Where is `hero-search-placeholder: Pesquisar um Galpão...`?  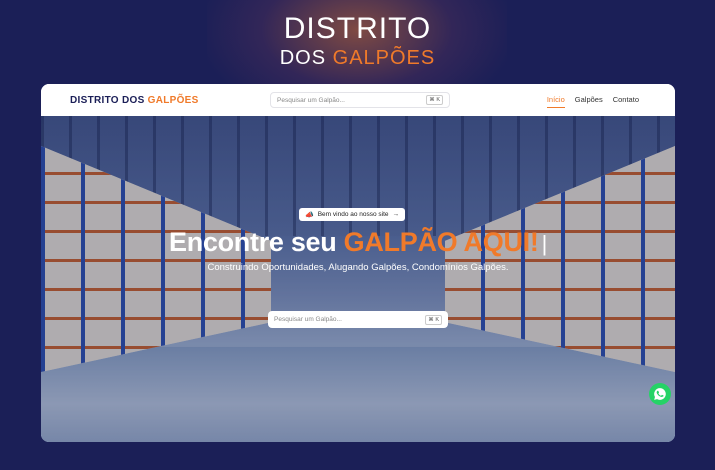
hero-search-placeholder: Pesquisar um Galpão... is located at coordinates (308, 319).